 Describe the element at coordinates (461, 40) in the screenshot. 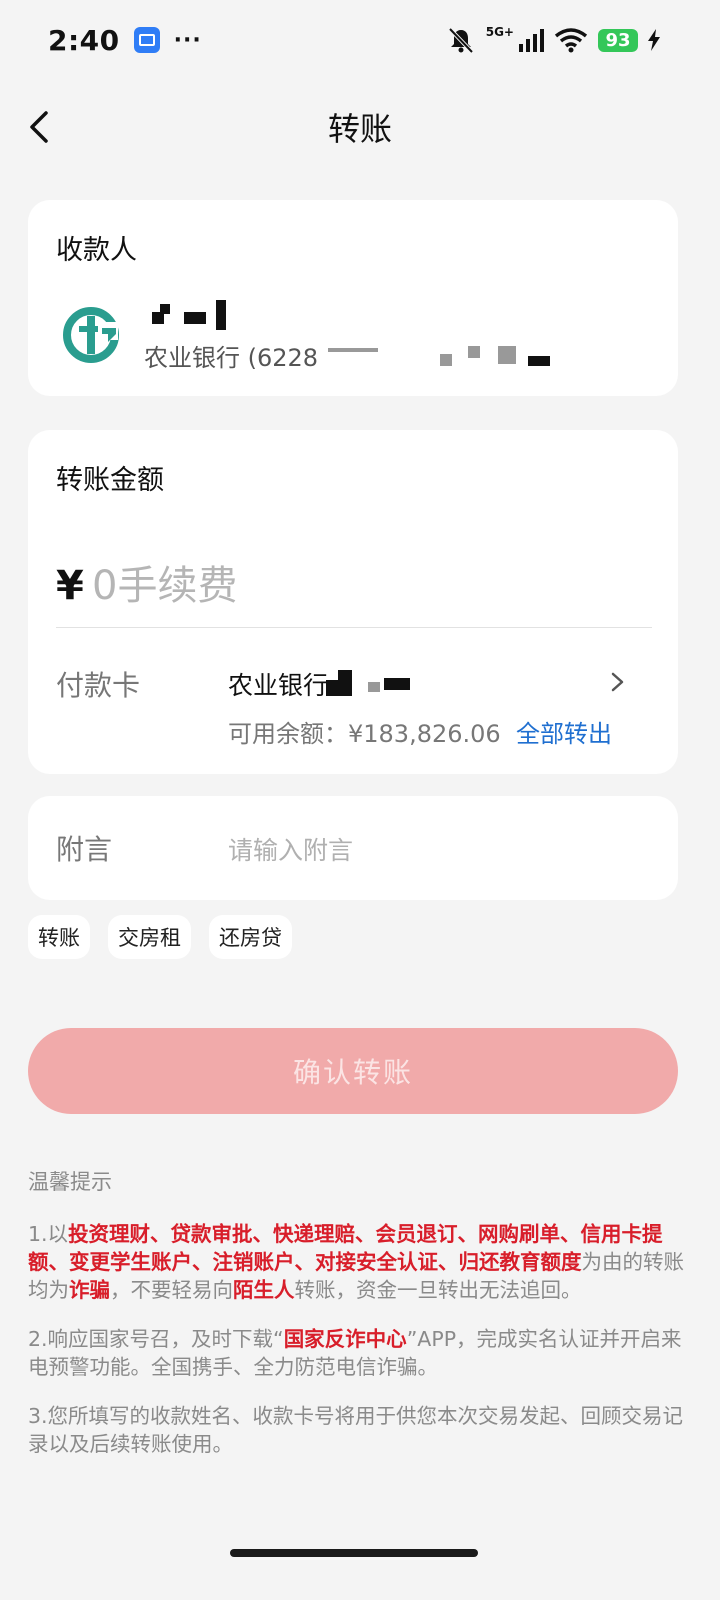

I see `mute-bell-icon` at that location.